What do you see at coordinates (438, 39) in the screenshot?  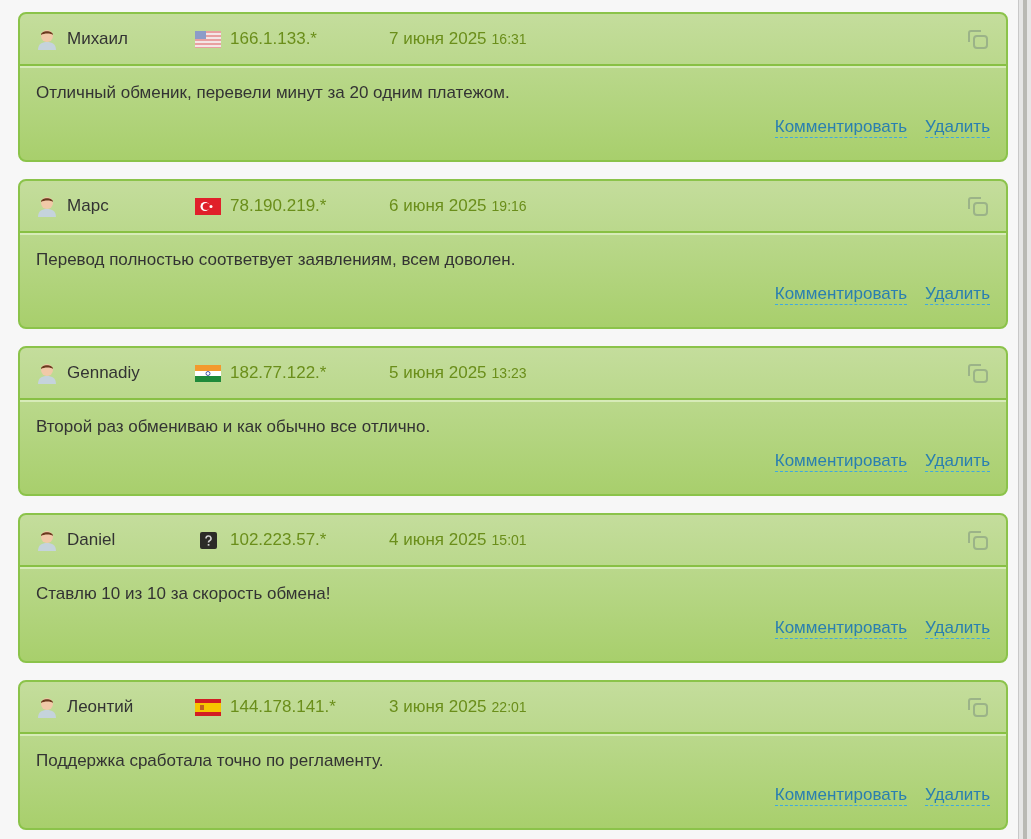 I see `review-date: 7 июня 2025` at bounding box center [438, 39].